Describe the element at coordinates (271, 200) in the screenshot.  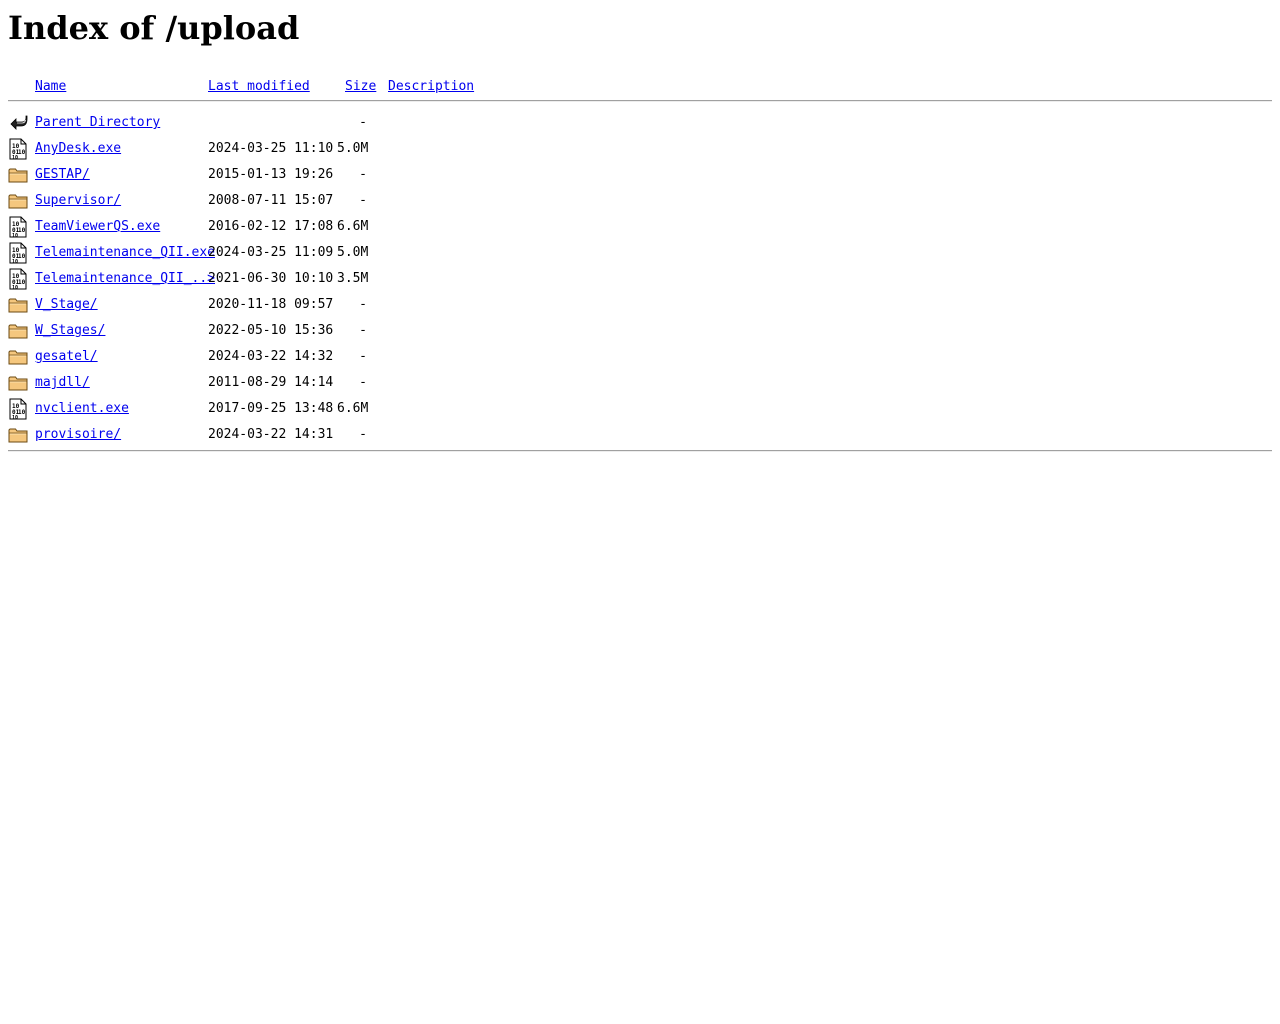
I see `last-modified-cell: 2008-07-11 15:07` at that location.